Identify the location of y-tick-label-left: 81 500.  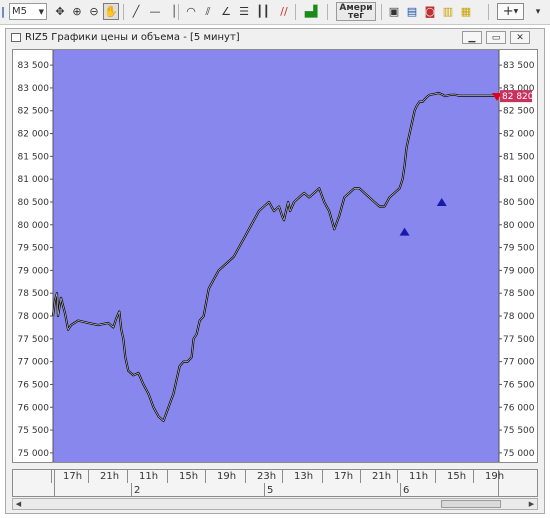
(34, 157).